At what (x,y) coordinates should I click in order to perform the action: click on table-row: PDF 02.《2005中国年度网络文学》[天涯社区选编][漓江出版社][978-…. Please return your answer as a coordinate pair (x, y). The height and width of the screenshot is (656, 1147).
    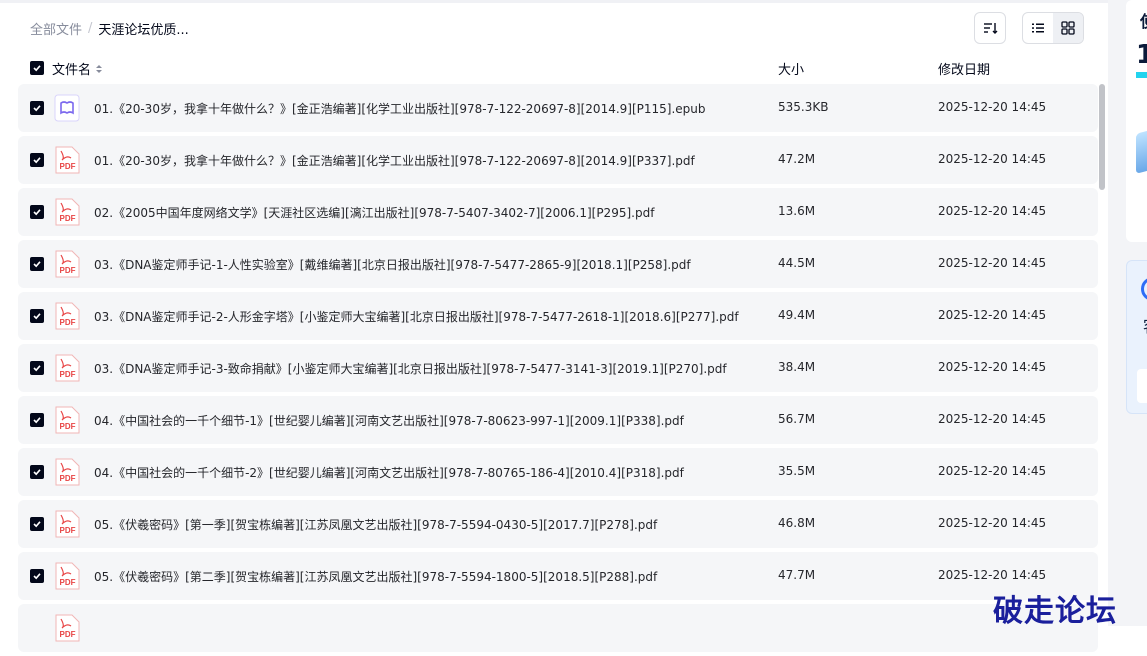
    Looking at the image, I should click on (558, 212).